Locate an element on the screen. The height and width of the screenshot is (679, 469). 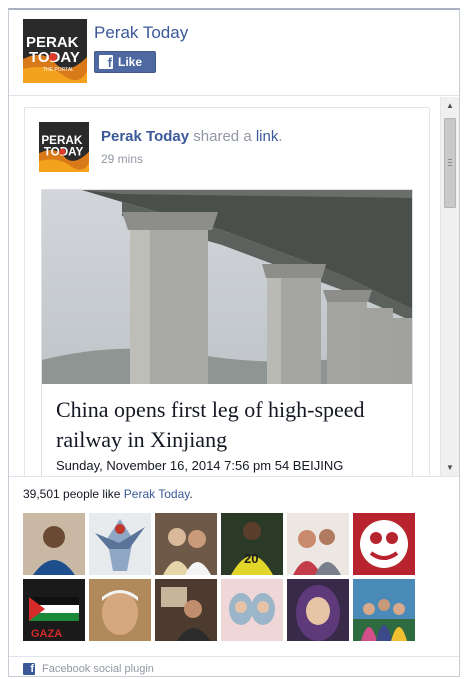
scroll-down-arrow-icon: ▼ is located at coordinates (450, 467).